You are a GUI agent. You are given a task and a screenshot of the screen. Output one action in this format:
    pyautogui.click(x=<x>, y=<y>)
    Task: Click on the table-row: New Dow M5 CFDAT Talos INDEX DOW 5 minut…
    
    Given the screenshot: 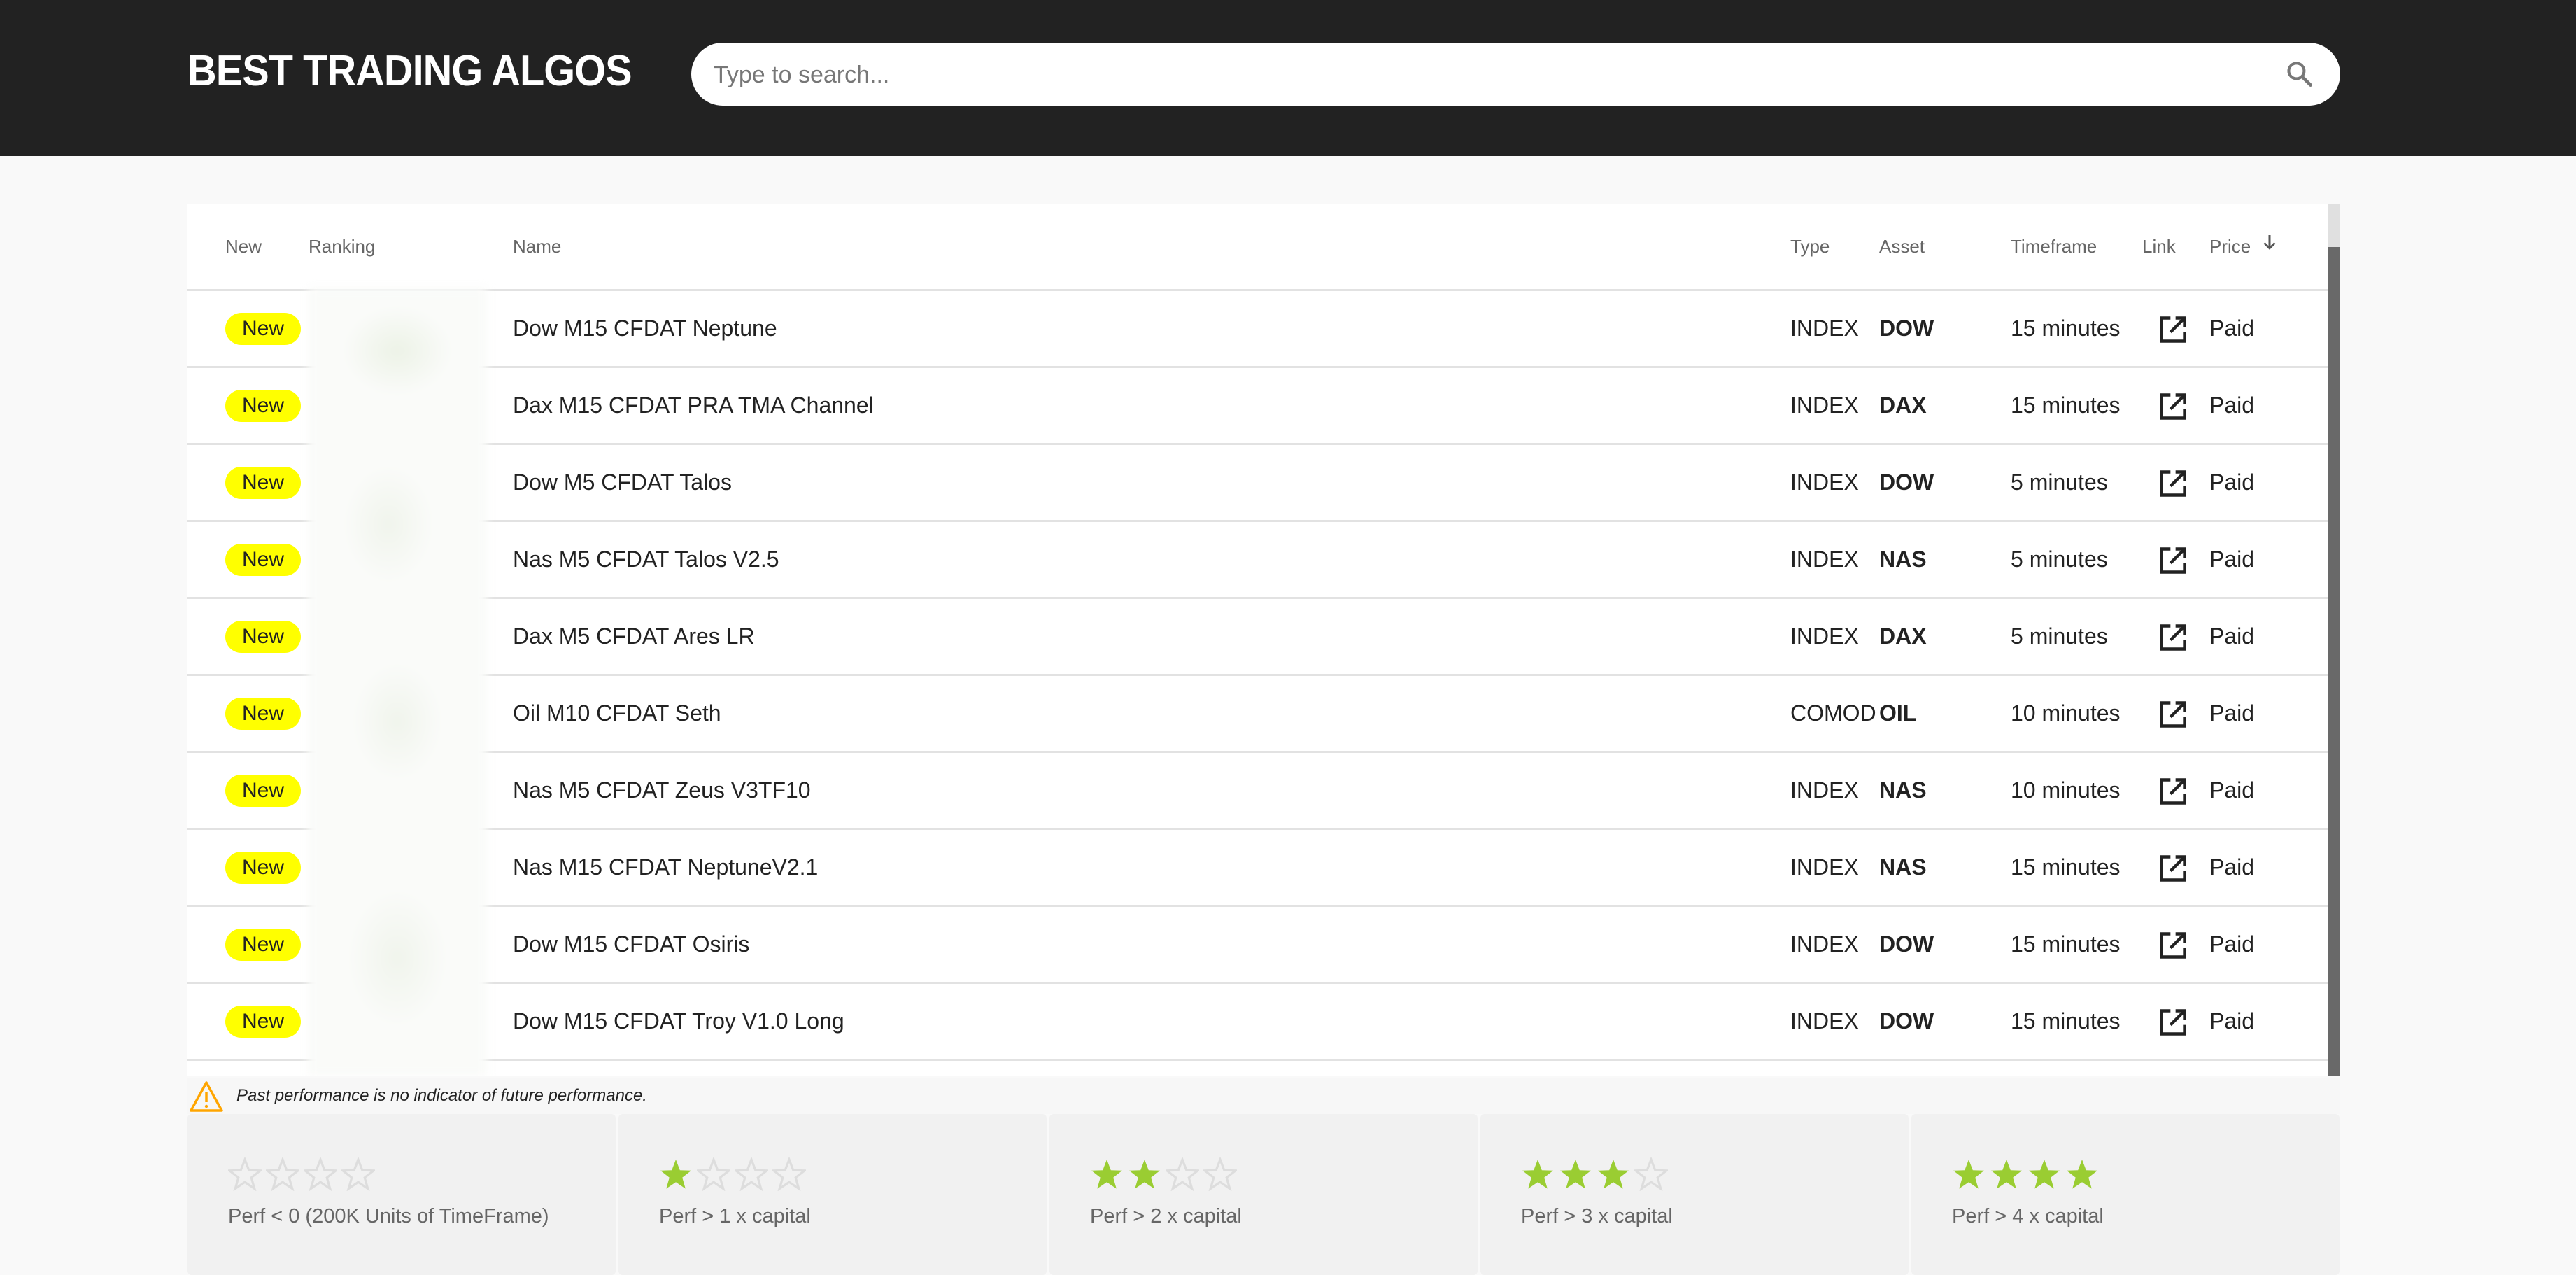 What is the action you would take?
    pyautogui.click(x=1257, y=483)
    